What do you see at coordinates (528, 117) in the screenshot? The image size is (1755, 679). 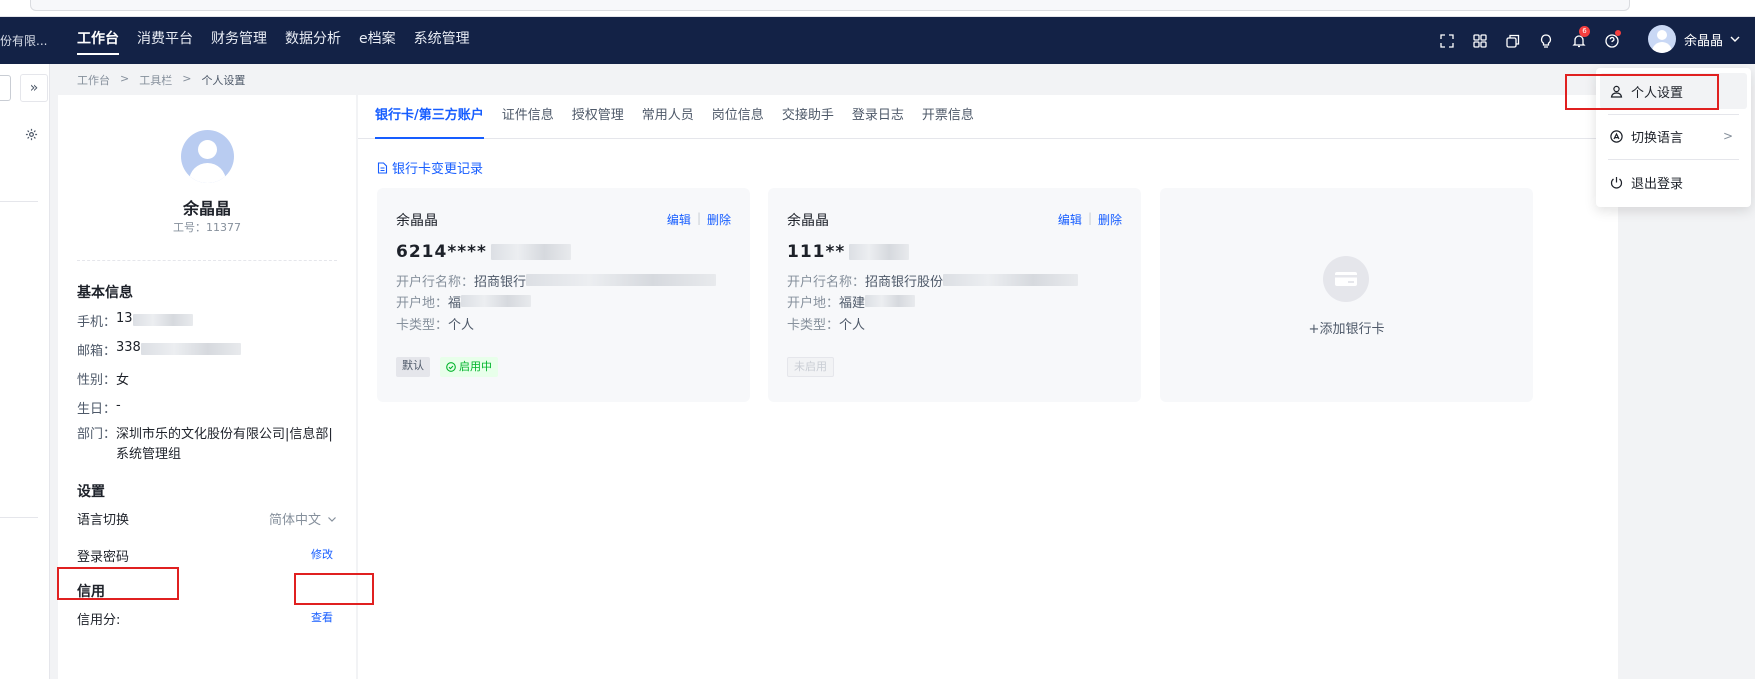 I see `tab-id-info: 证件信息` at bounding box center [528, 117].